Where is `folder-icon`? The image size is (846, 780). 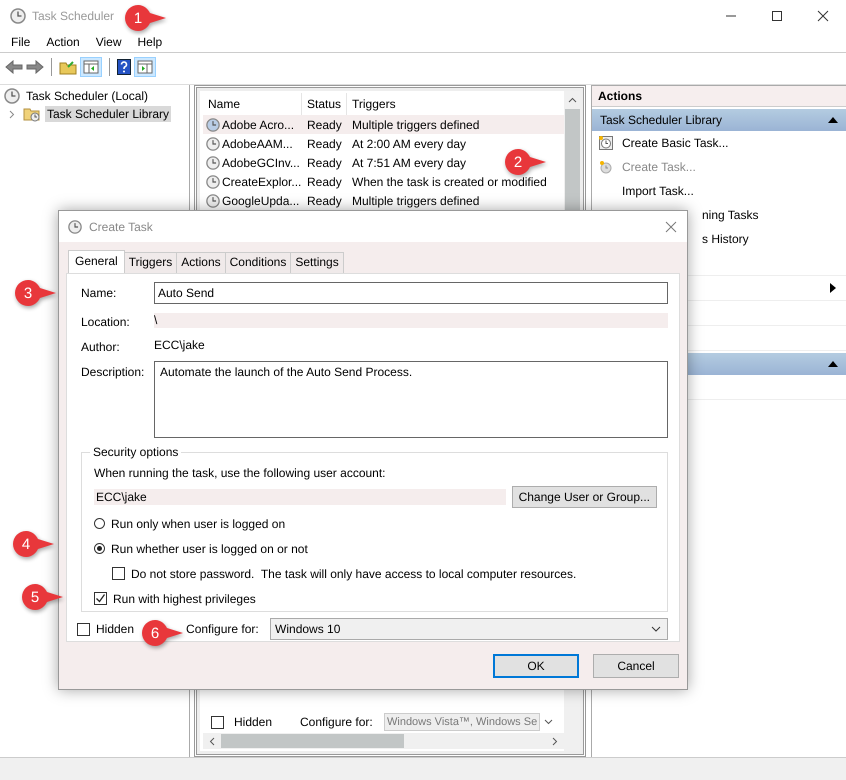 folder-icon is located at coordinates (68, 67).